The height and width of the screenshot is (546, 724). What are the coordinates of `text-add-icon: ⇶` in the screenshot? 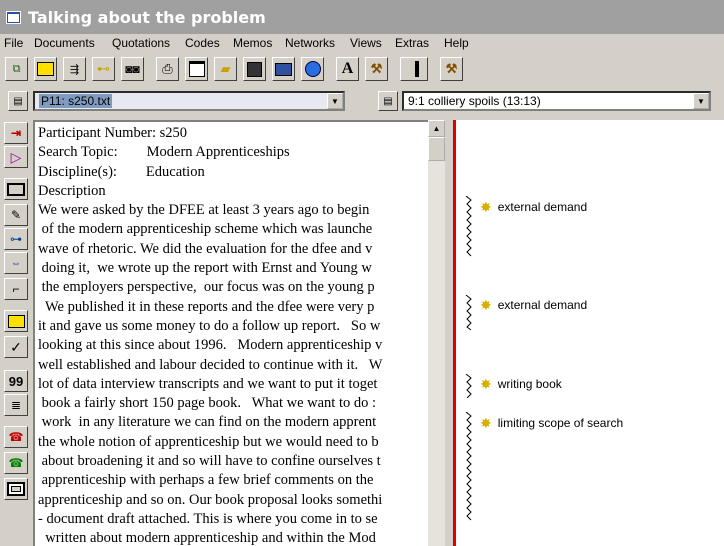 It's located at (74, 69).